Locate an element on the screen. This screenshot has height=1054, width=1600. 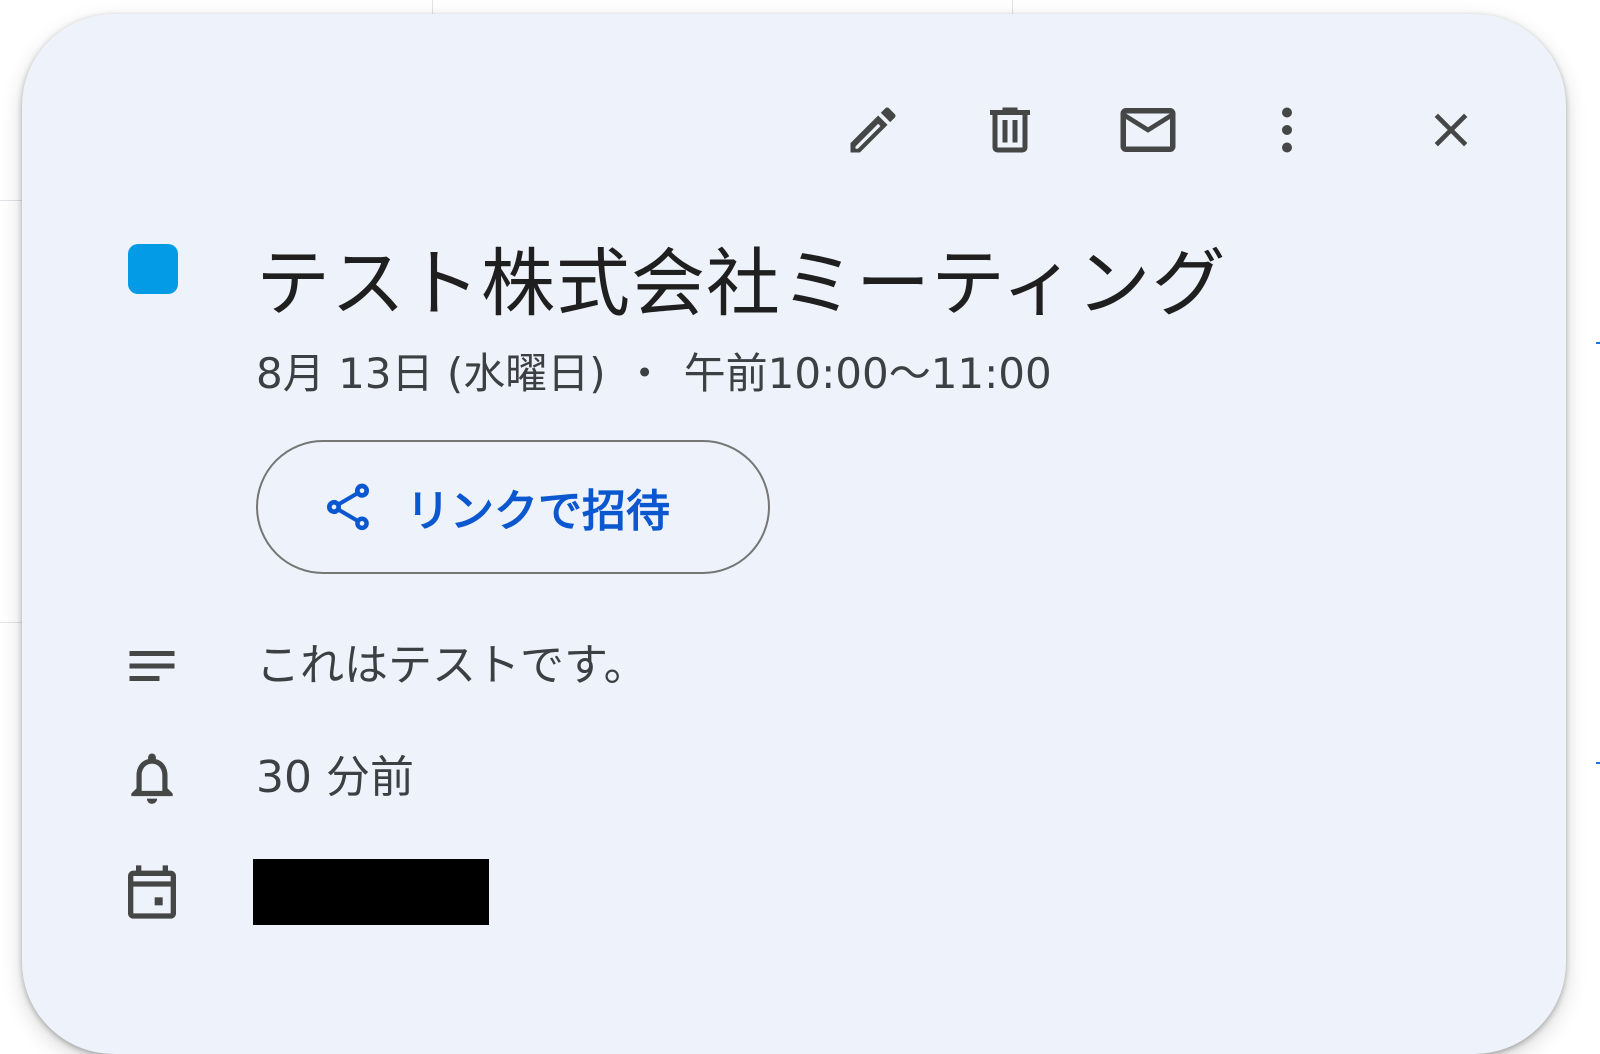
delete-icon is located at coordinates (1010, 130).